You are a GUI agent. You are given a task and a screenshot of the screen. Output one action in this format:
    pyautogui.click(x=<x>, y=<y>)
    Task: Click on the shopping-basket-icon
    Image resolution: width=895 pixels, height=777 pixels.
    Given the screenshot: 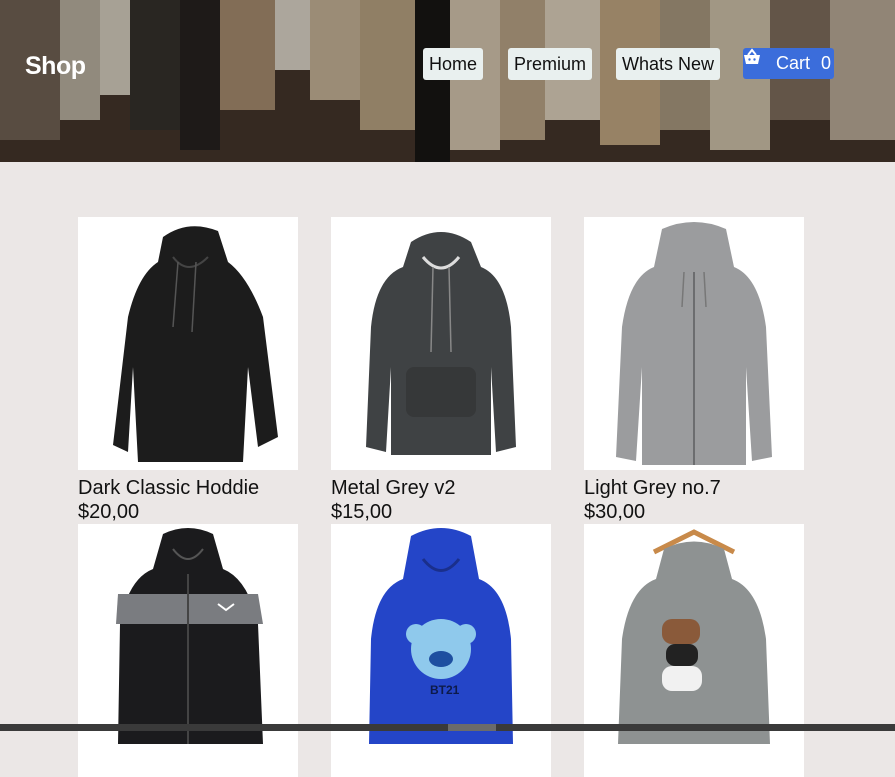 What is the action you would take?
    pyautogui.click(x=756, y=60)
    